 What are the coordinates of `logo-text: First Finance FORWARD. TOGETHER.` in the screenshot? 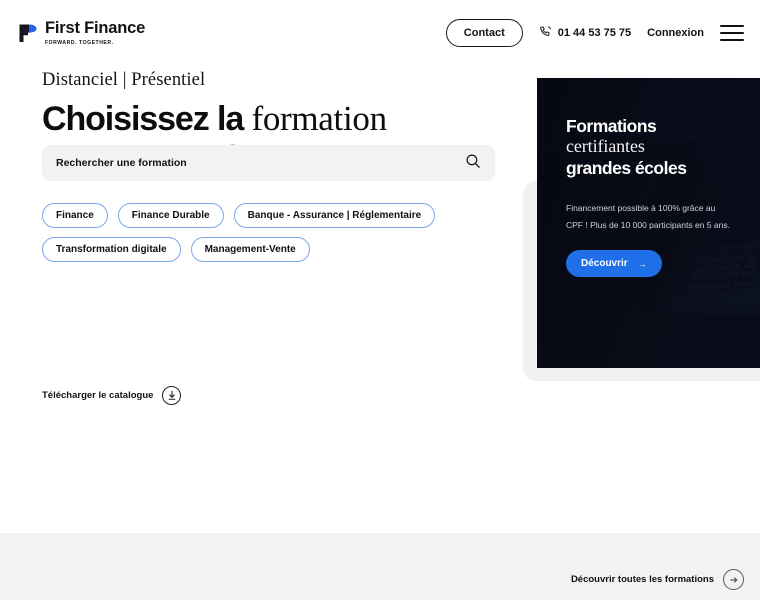 It's located at (95, 32).